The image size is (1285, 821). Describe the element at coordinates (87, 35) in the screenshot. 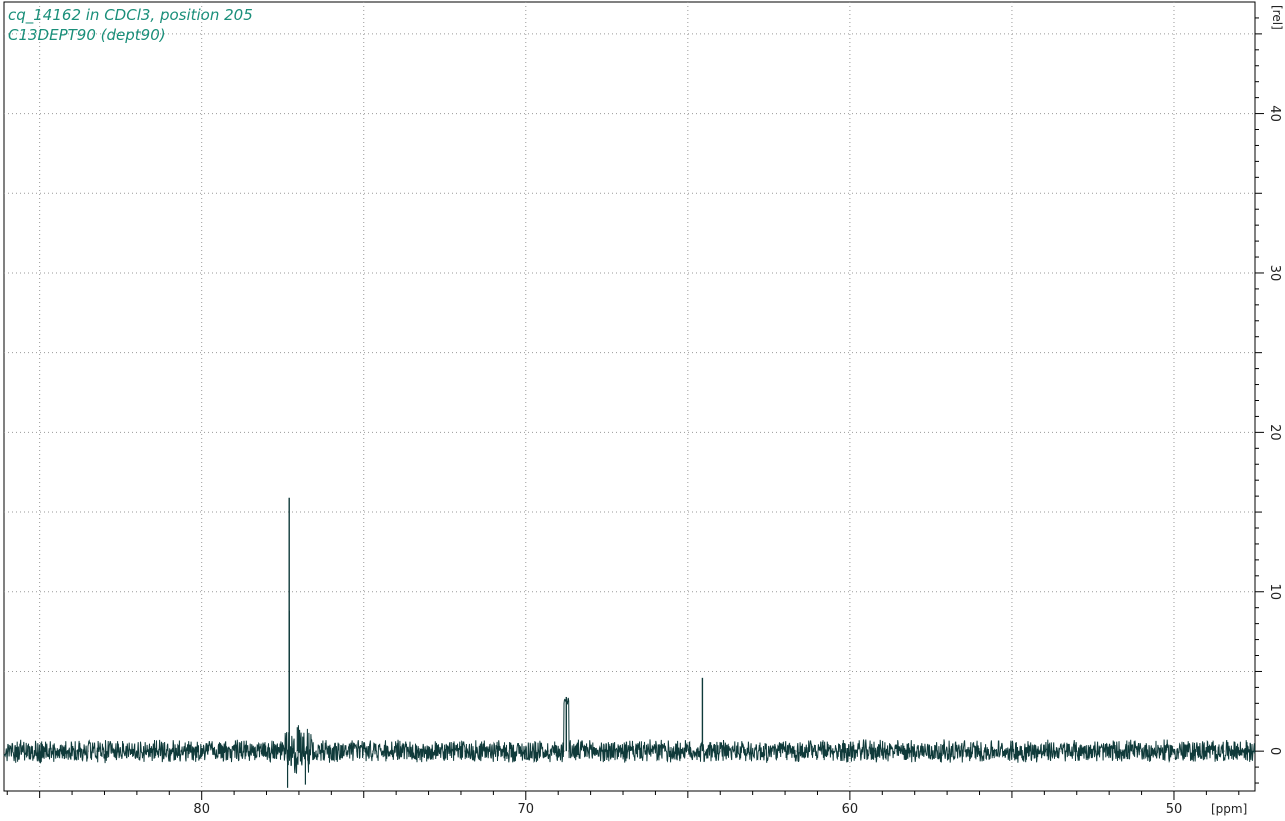

I see `spectrum-header-experiment: C13DEPT90 (dept90)` at that location.